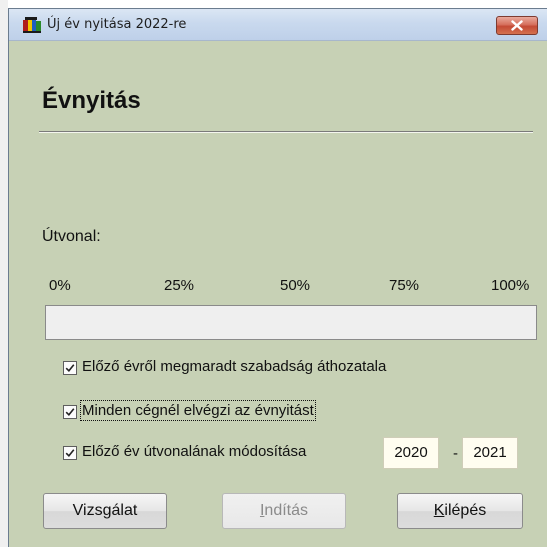 This screenshot has width=547, height=547. I want to click on exit-button-label: ilépés, so click(465, 510).